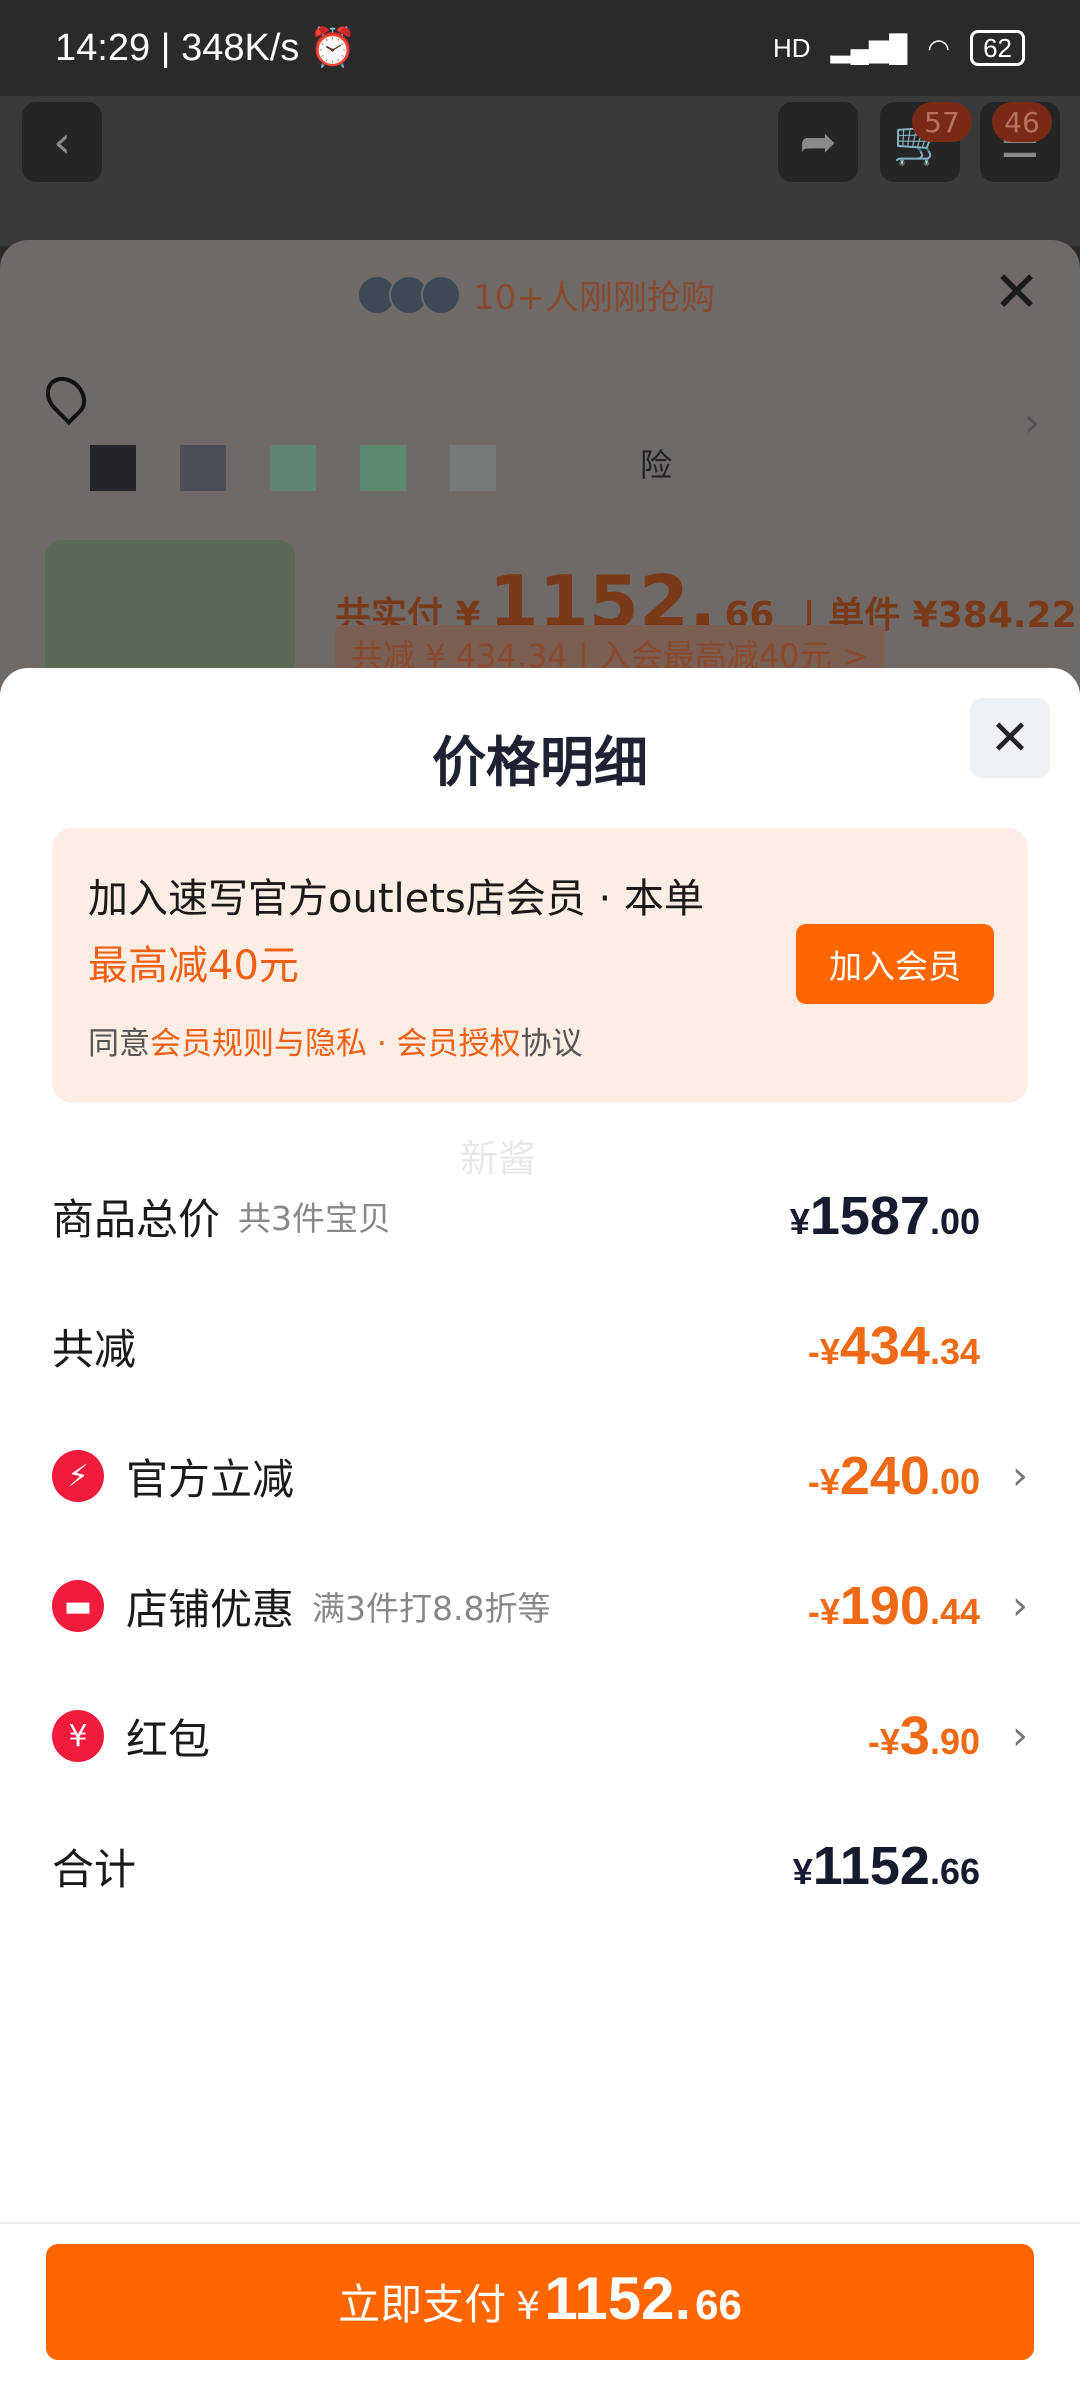 This screenshot has height=2400, width=1080. What do you see at coordinates (498, 1159) in the screenshot?
I see `watermark: 新酱` at bounding box center [498, 1159].